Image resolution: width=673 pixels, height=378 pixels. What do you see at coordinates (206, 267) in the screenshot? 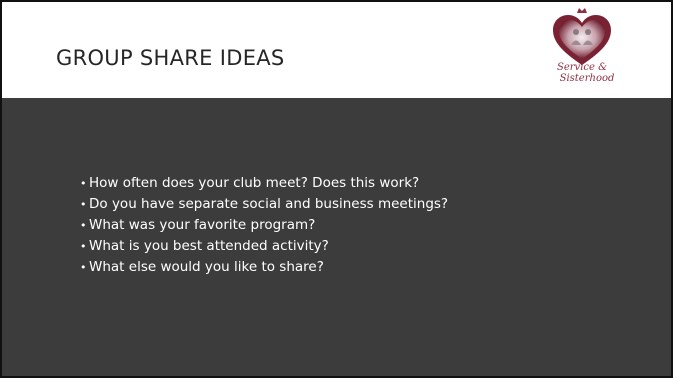
I see `bullet-text: What else would you like to share?` at bounding box center [206, 267].